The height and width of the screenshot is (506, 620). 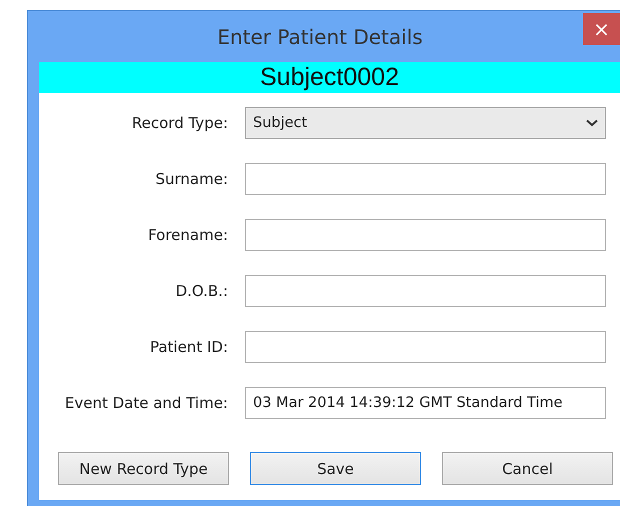 What do you see at coordinates (187, 235) in the screenshot?
I see `field-label: Forename:` at bounding box center [187, 235].